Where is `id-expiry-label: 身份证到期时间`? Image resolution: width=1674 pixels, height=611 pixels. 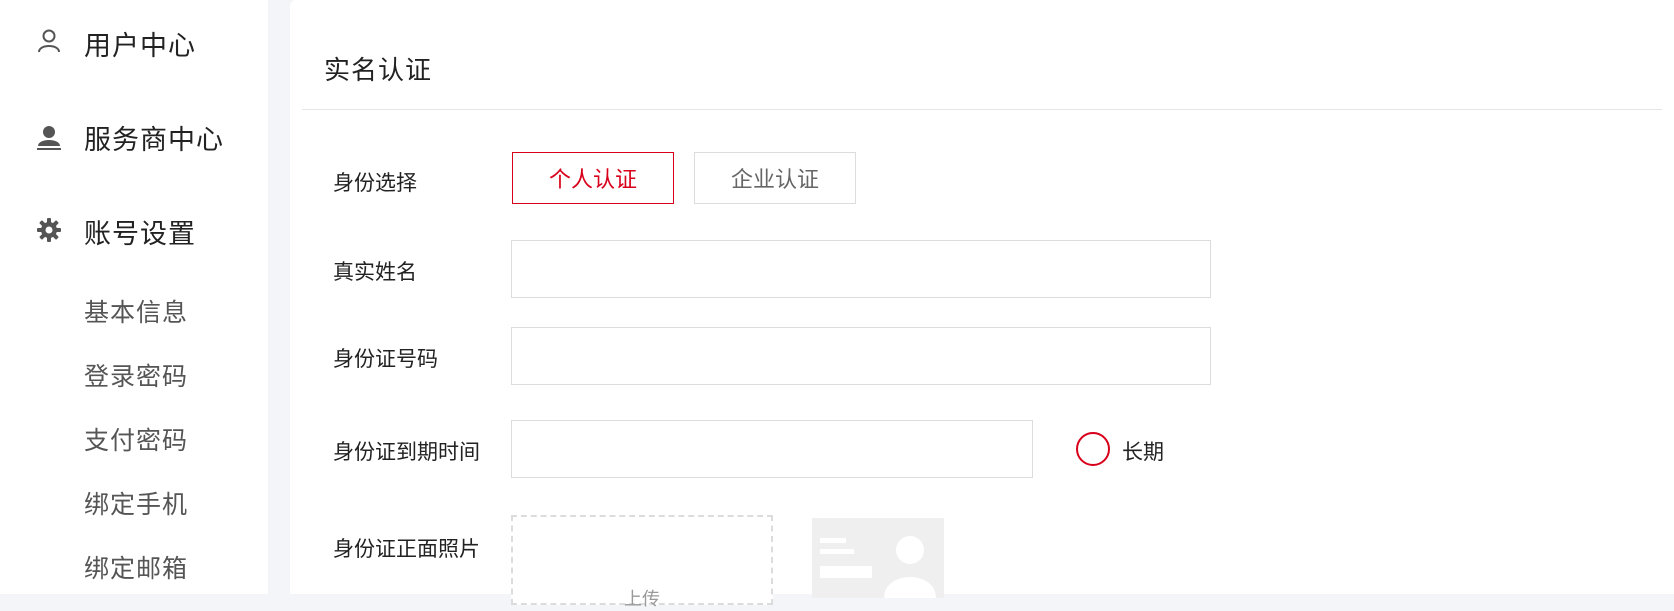
id-expiry-label: 身份证到期时间 is located at coordinates (406, 452).